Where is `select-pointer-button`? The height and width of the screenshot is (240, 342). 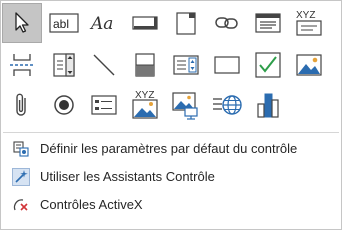 select-pointer-button is located at coordinates (22, 23).